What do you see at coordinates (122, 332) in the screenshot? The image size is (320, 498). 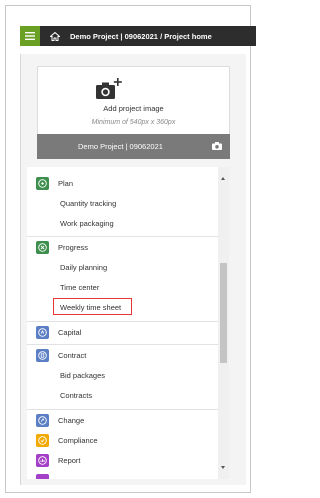 I see `menu-section-capital: Capital` at bounding box center [122, 332].